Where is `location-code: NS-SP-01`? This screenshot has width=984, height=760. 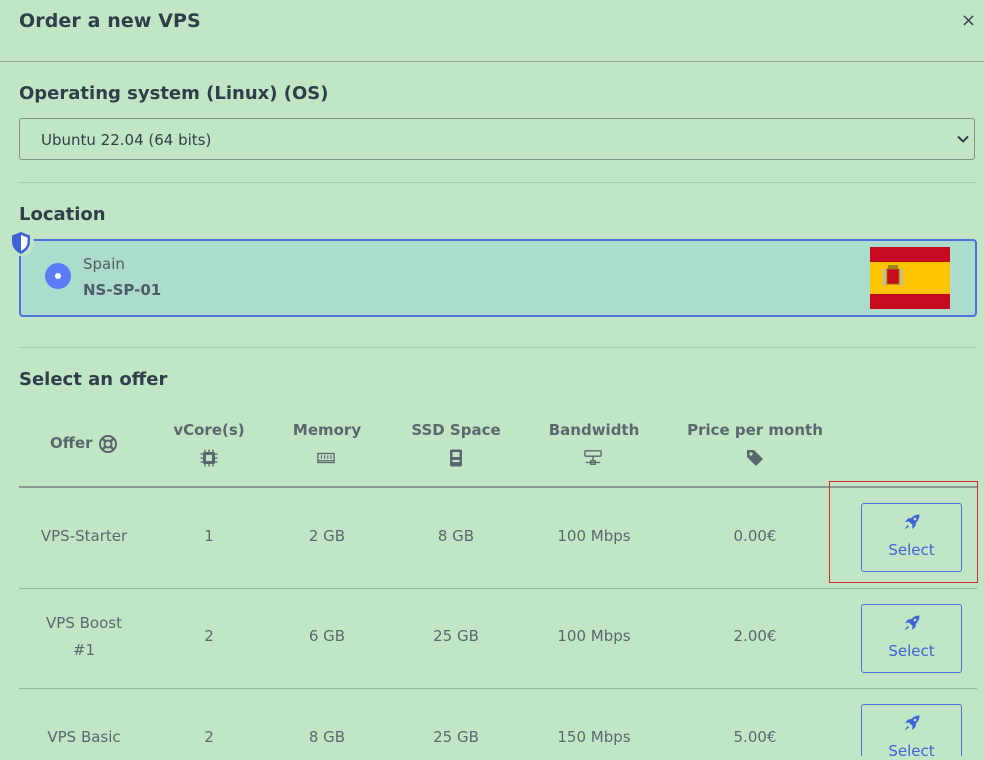 location-code: NS-SP-01 is located at coordinates (122, 290).